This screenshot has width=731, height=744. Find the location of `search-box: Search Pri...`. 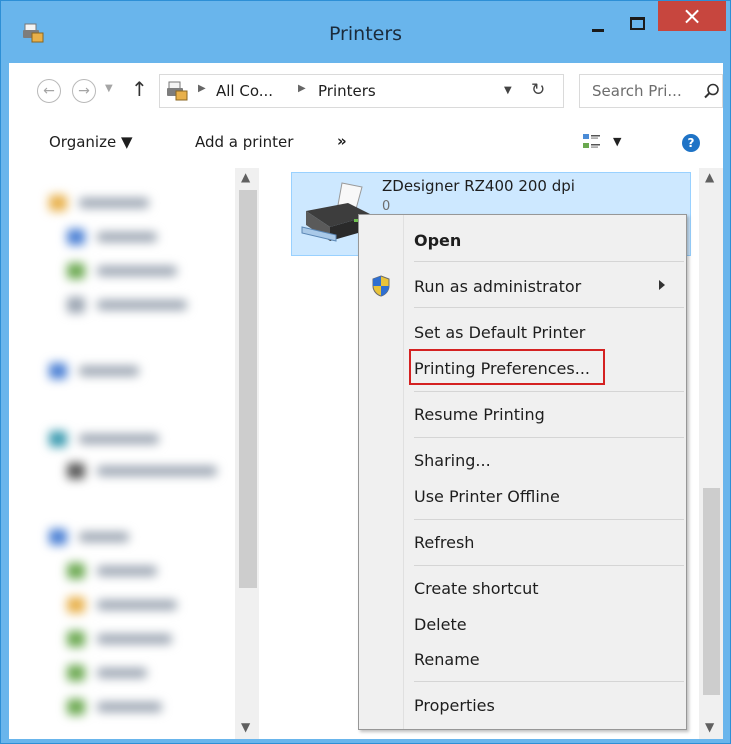

search-box: Search Pri... is located at coordinates (651, 91).